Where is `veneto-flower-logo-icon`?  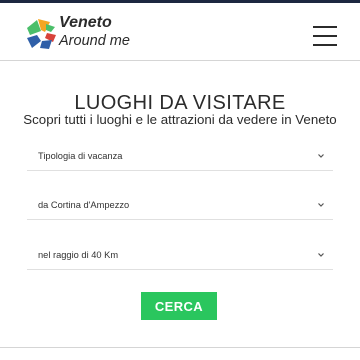
veneto-flower-logo-icon is located at coordinates (41, 33).